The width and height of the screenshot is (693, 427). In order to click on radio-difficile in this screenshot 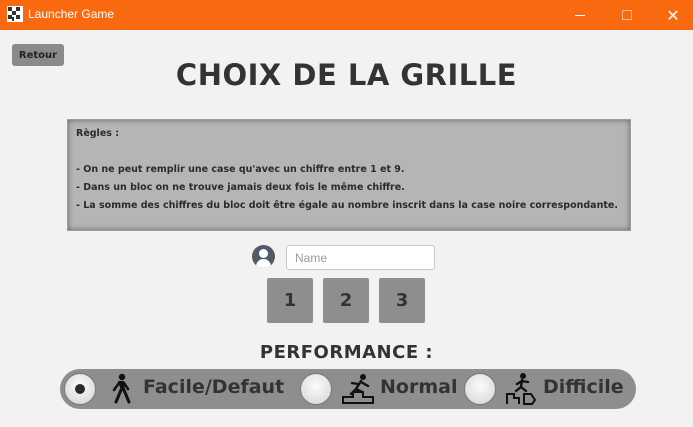, I will do `click(480, 389)`.